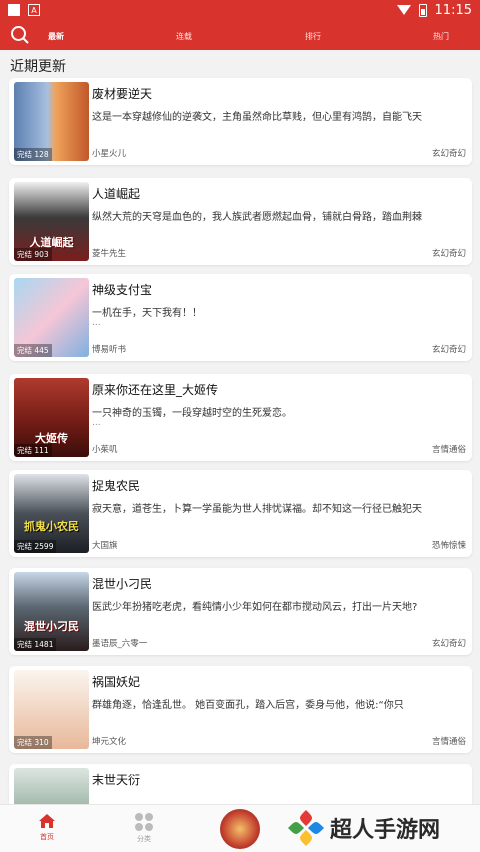 The height and width of the screenshot is (852, 480). I want to click on book-card: 完结 445 神级支付宝 一机在手，天下我有！！ ... 博易听书 玄幻奇幻, so click(240, 317).